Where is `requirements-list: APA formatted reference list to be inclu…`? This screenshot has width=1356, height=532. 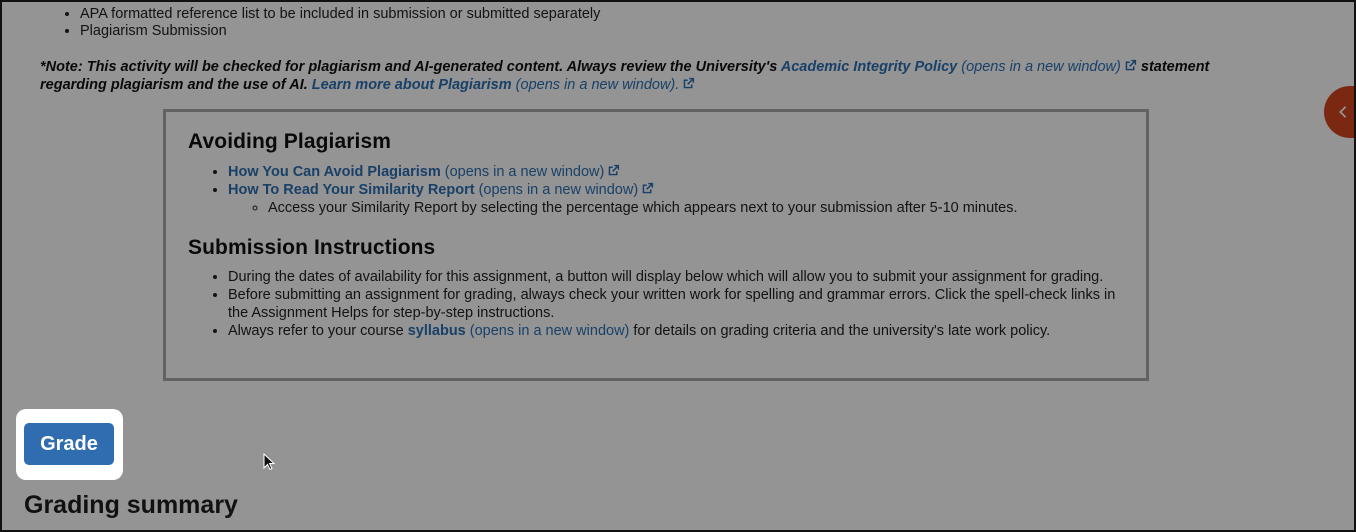 requirements-list: APA formatted reference list to be inclu… is located at coordinates (329, 23).